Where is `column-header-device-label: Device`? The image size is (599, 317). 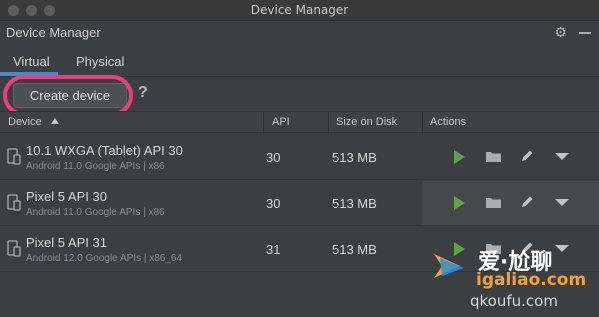 column-header-device-label: Device is located at coordinates (25, 122).